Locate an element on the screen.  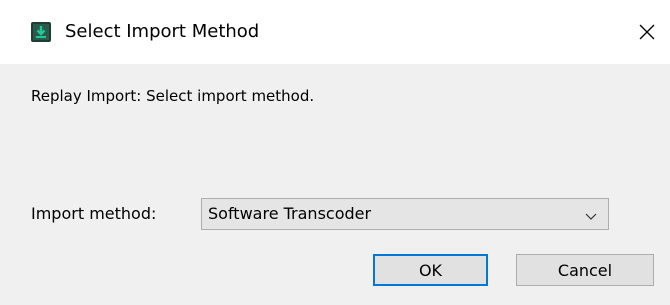
import-method-value: Software Transcoder is located at coordinates (290, 213).